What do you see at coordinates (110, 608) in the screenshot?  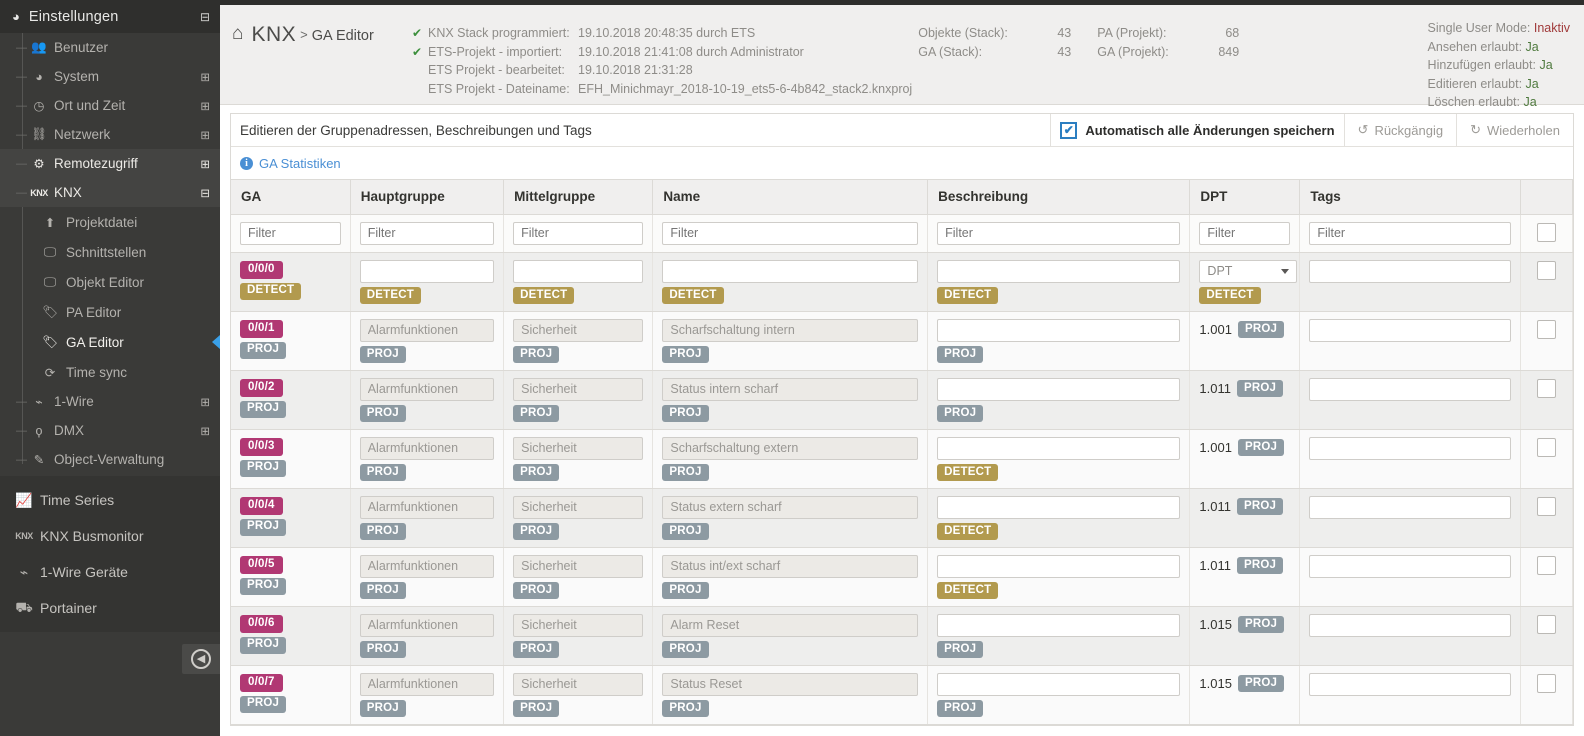 I see `sidebar-item-portainer: ⛟ Portainer` at bounding box center [110, 608].